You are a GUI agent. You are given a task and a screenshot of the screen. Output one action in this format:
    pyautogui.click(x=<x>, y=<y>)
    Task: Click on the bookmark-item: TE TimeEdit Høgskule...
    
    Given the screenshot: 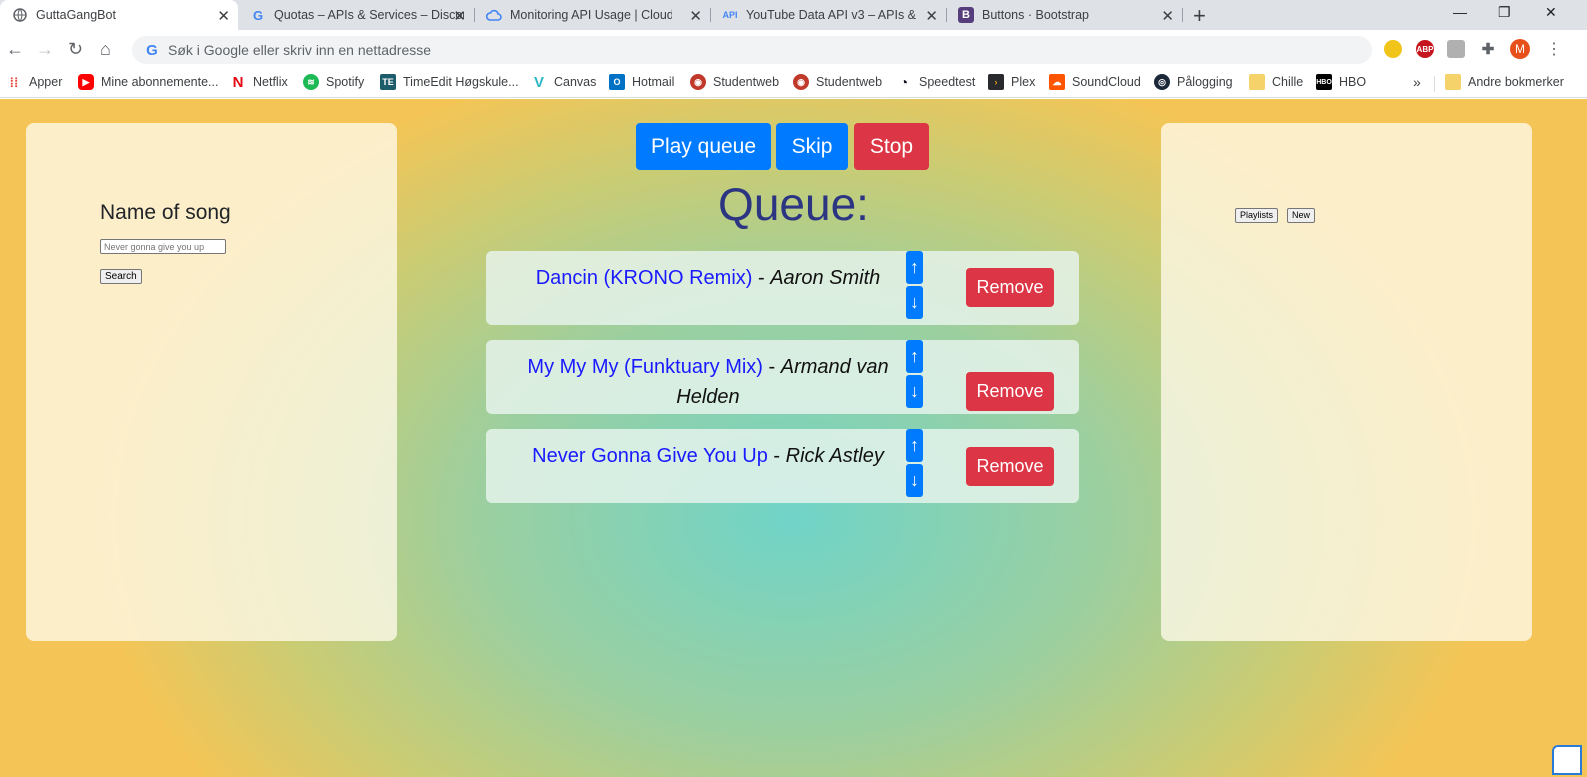 What is the action you would take?
    pyautogui.click(x=449, y=82)
    